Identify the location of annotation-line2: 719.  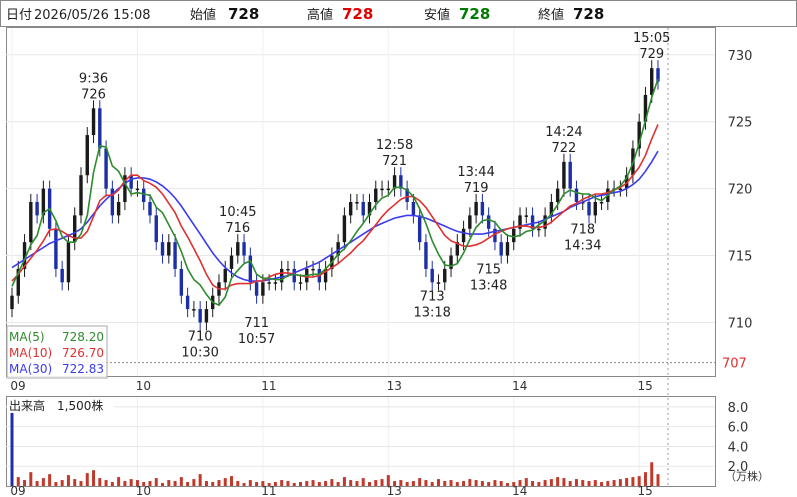
(476, 188).